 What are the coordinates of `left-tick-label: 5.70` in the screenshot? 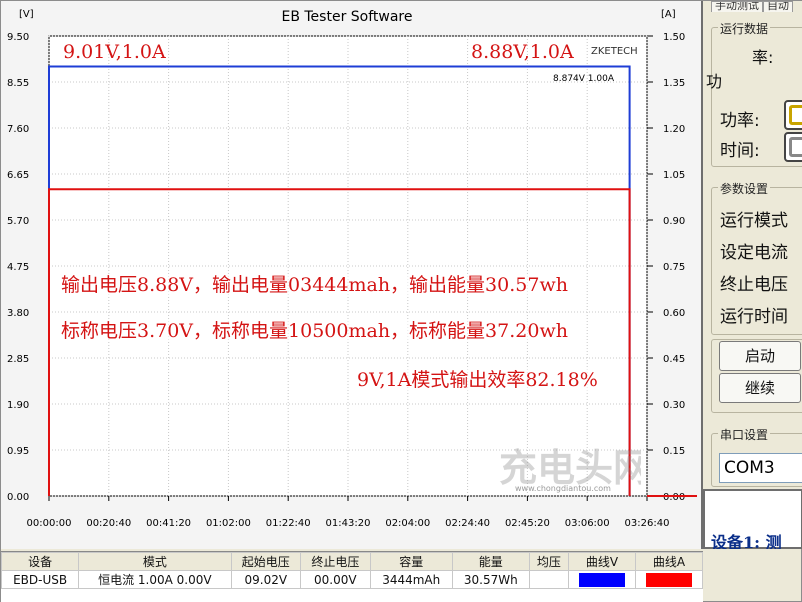 It's located at (18, 221).